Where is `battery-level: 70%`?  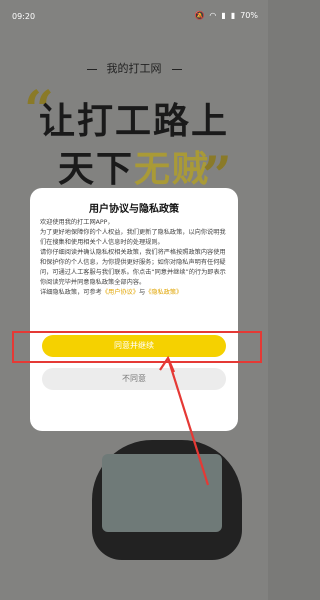 battery-level: 70% is located at coordinates (249, 15).